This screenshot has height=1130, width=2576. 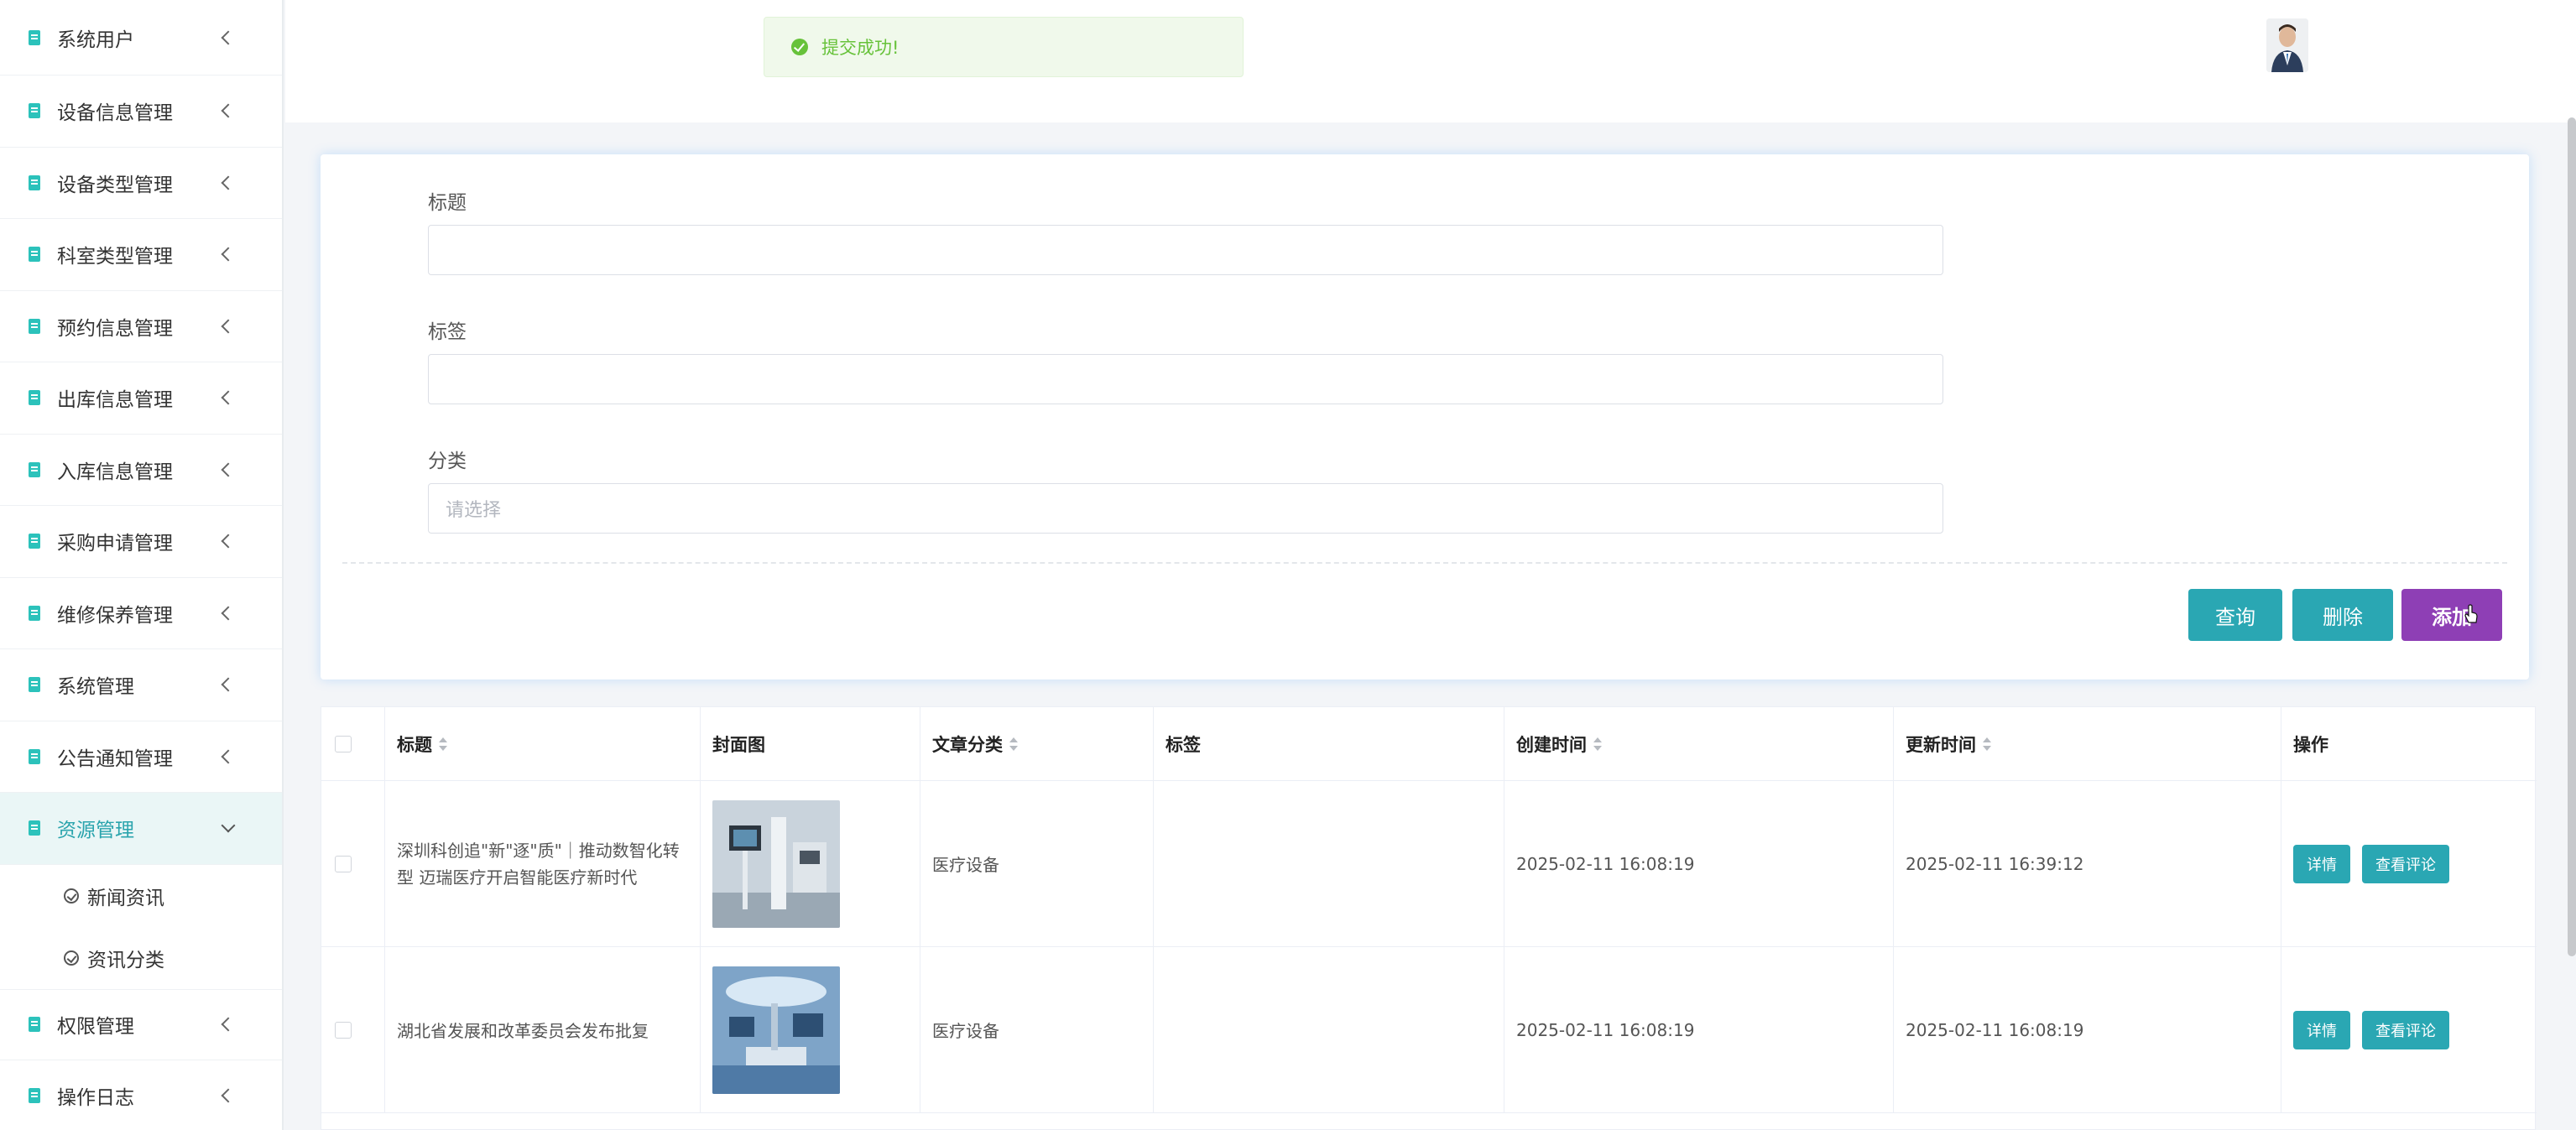 I want to click on column-header-category: 文章分类, so click(x=1037, y=743).